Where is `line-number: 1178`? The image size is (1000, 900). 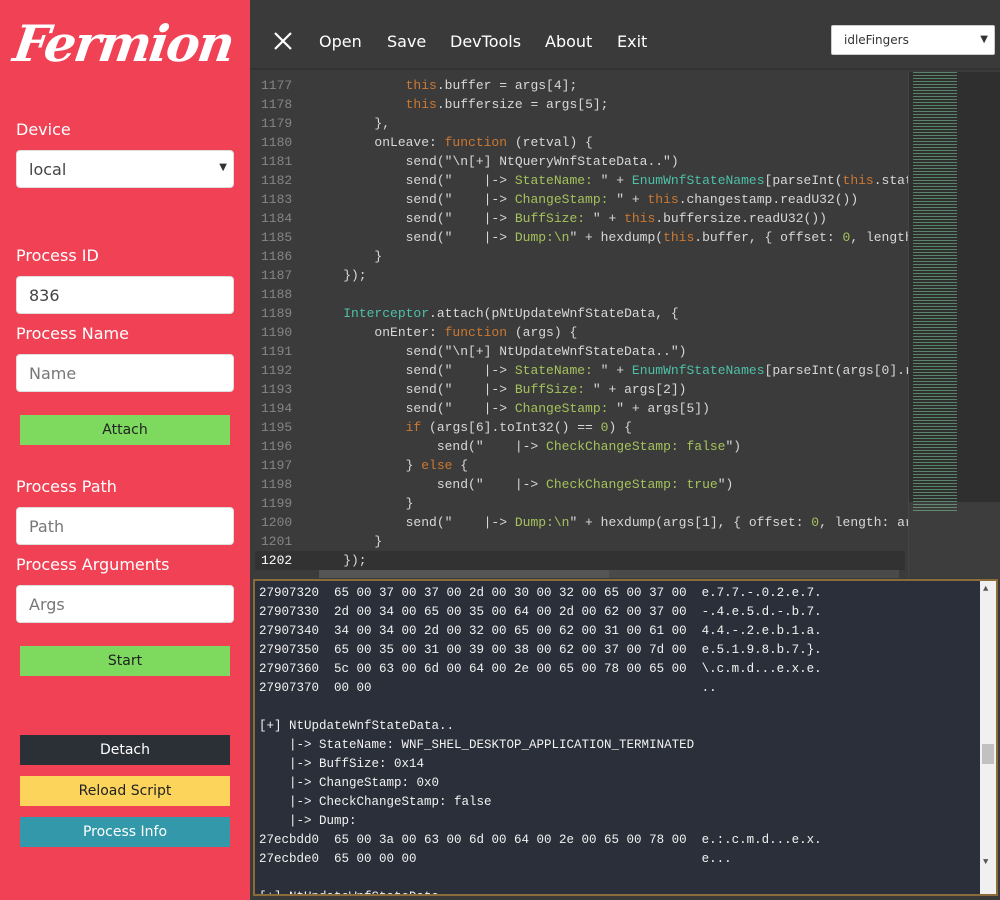 line-number: 1178 is located at coordinates (277, 104).